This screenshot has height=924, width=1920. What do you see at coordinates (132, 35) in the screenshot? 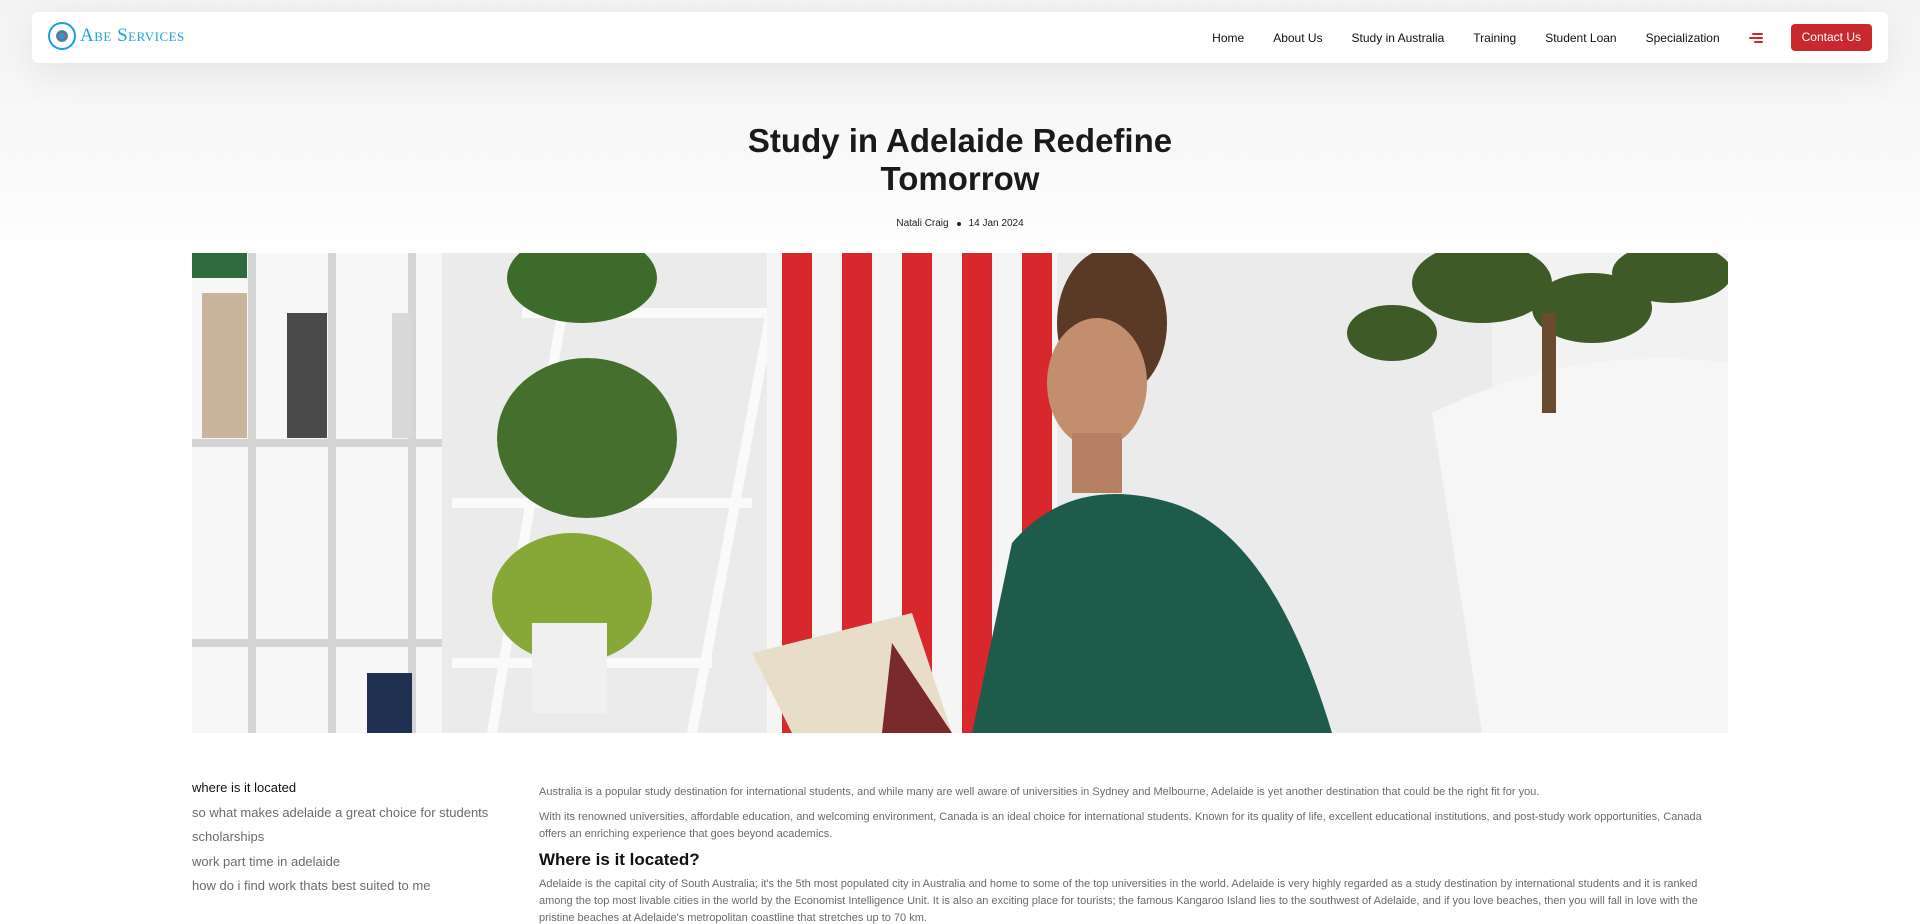
I see `brand-name: Abe Services` at bounding box center [132, 35].